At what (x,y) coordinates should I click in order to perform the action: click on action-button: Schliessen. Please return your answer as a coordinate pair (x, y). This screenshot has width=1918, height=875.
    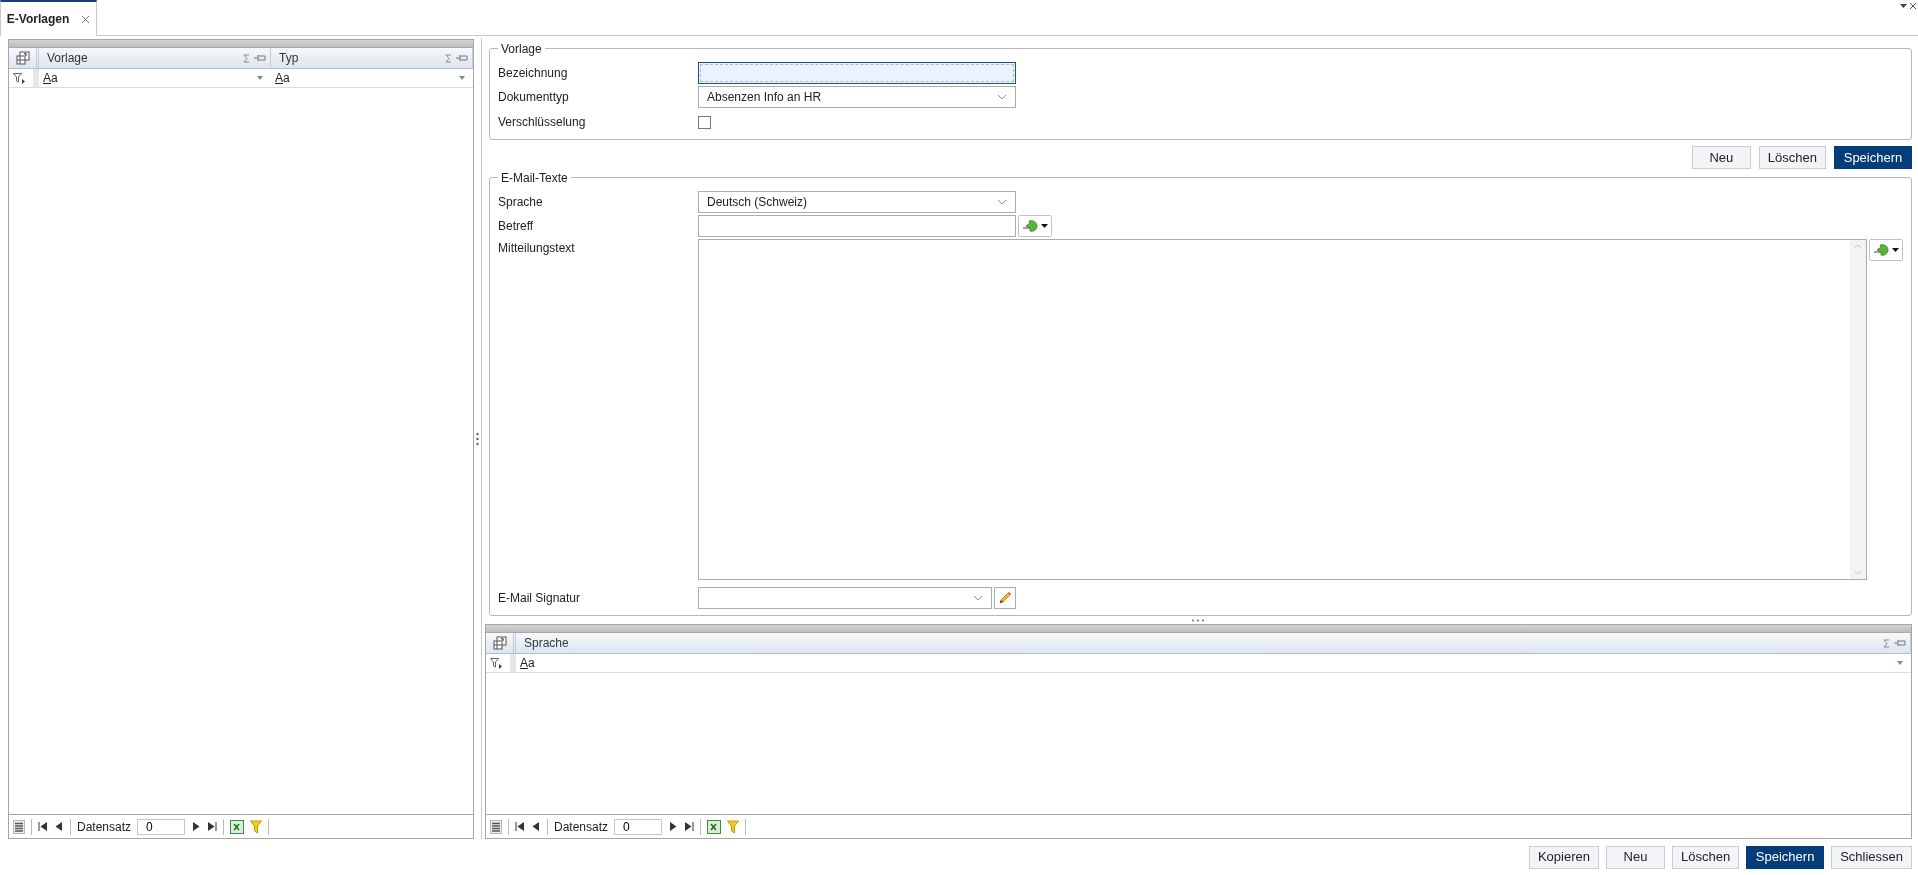
    Looking at the image, I should click on (1871, 857).